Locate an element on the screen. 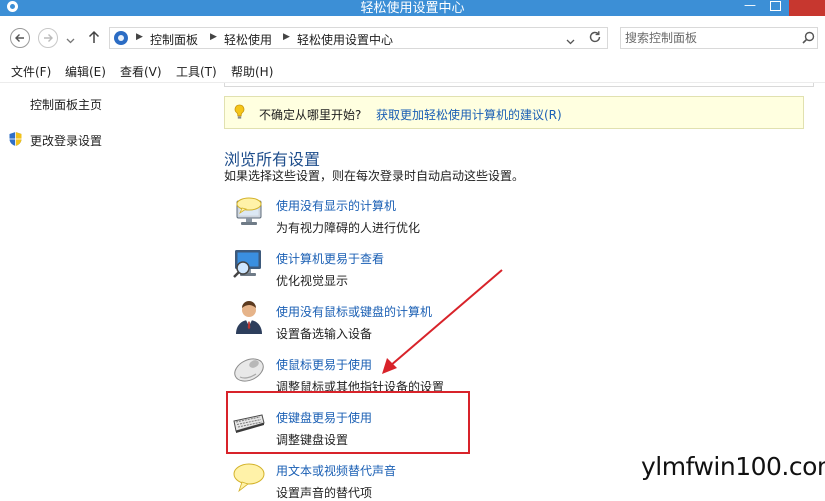 Image resolution: width=825 pixels, height=501 pixels. control-panel-location-icon is located at coordinates (121, 38).